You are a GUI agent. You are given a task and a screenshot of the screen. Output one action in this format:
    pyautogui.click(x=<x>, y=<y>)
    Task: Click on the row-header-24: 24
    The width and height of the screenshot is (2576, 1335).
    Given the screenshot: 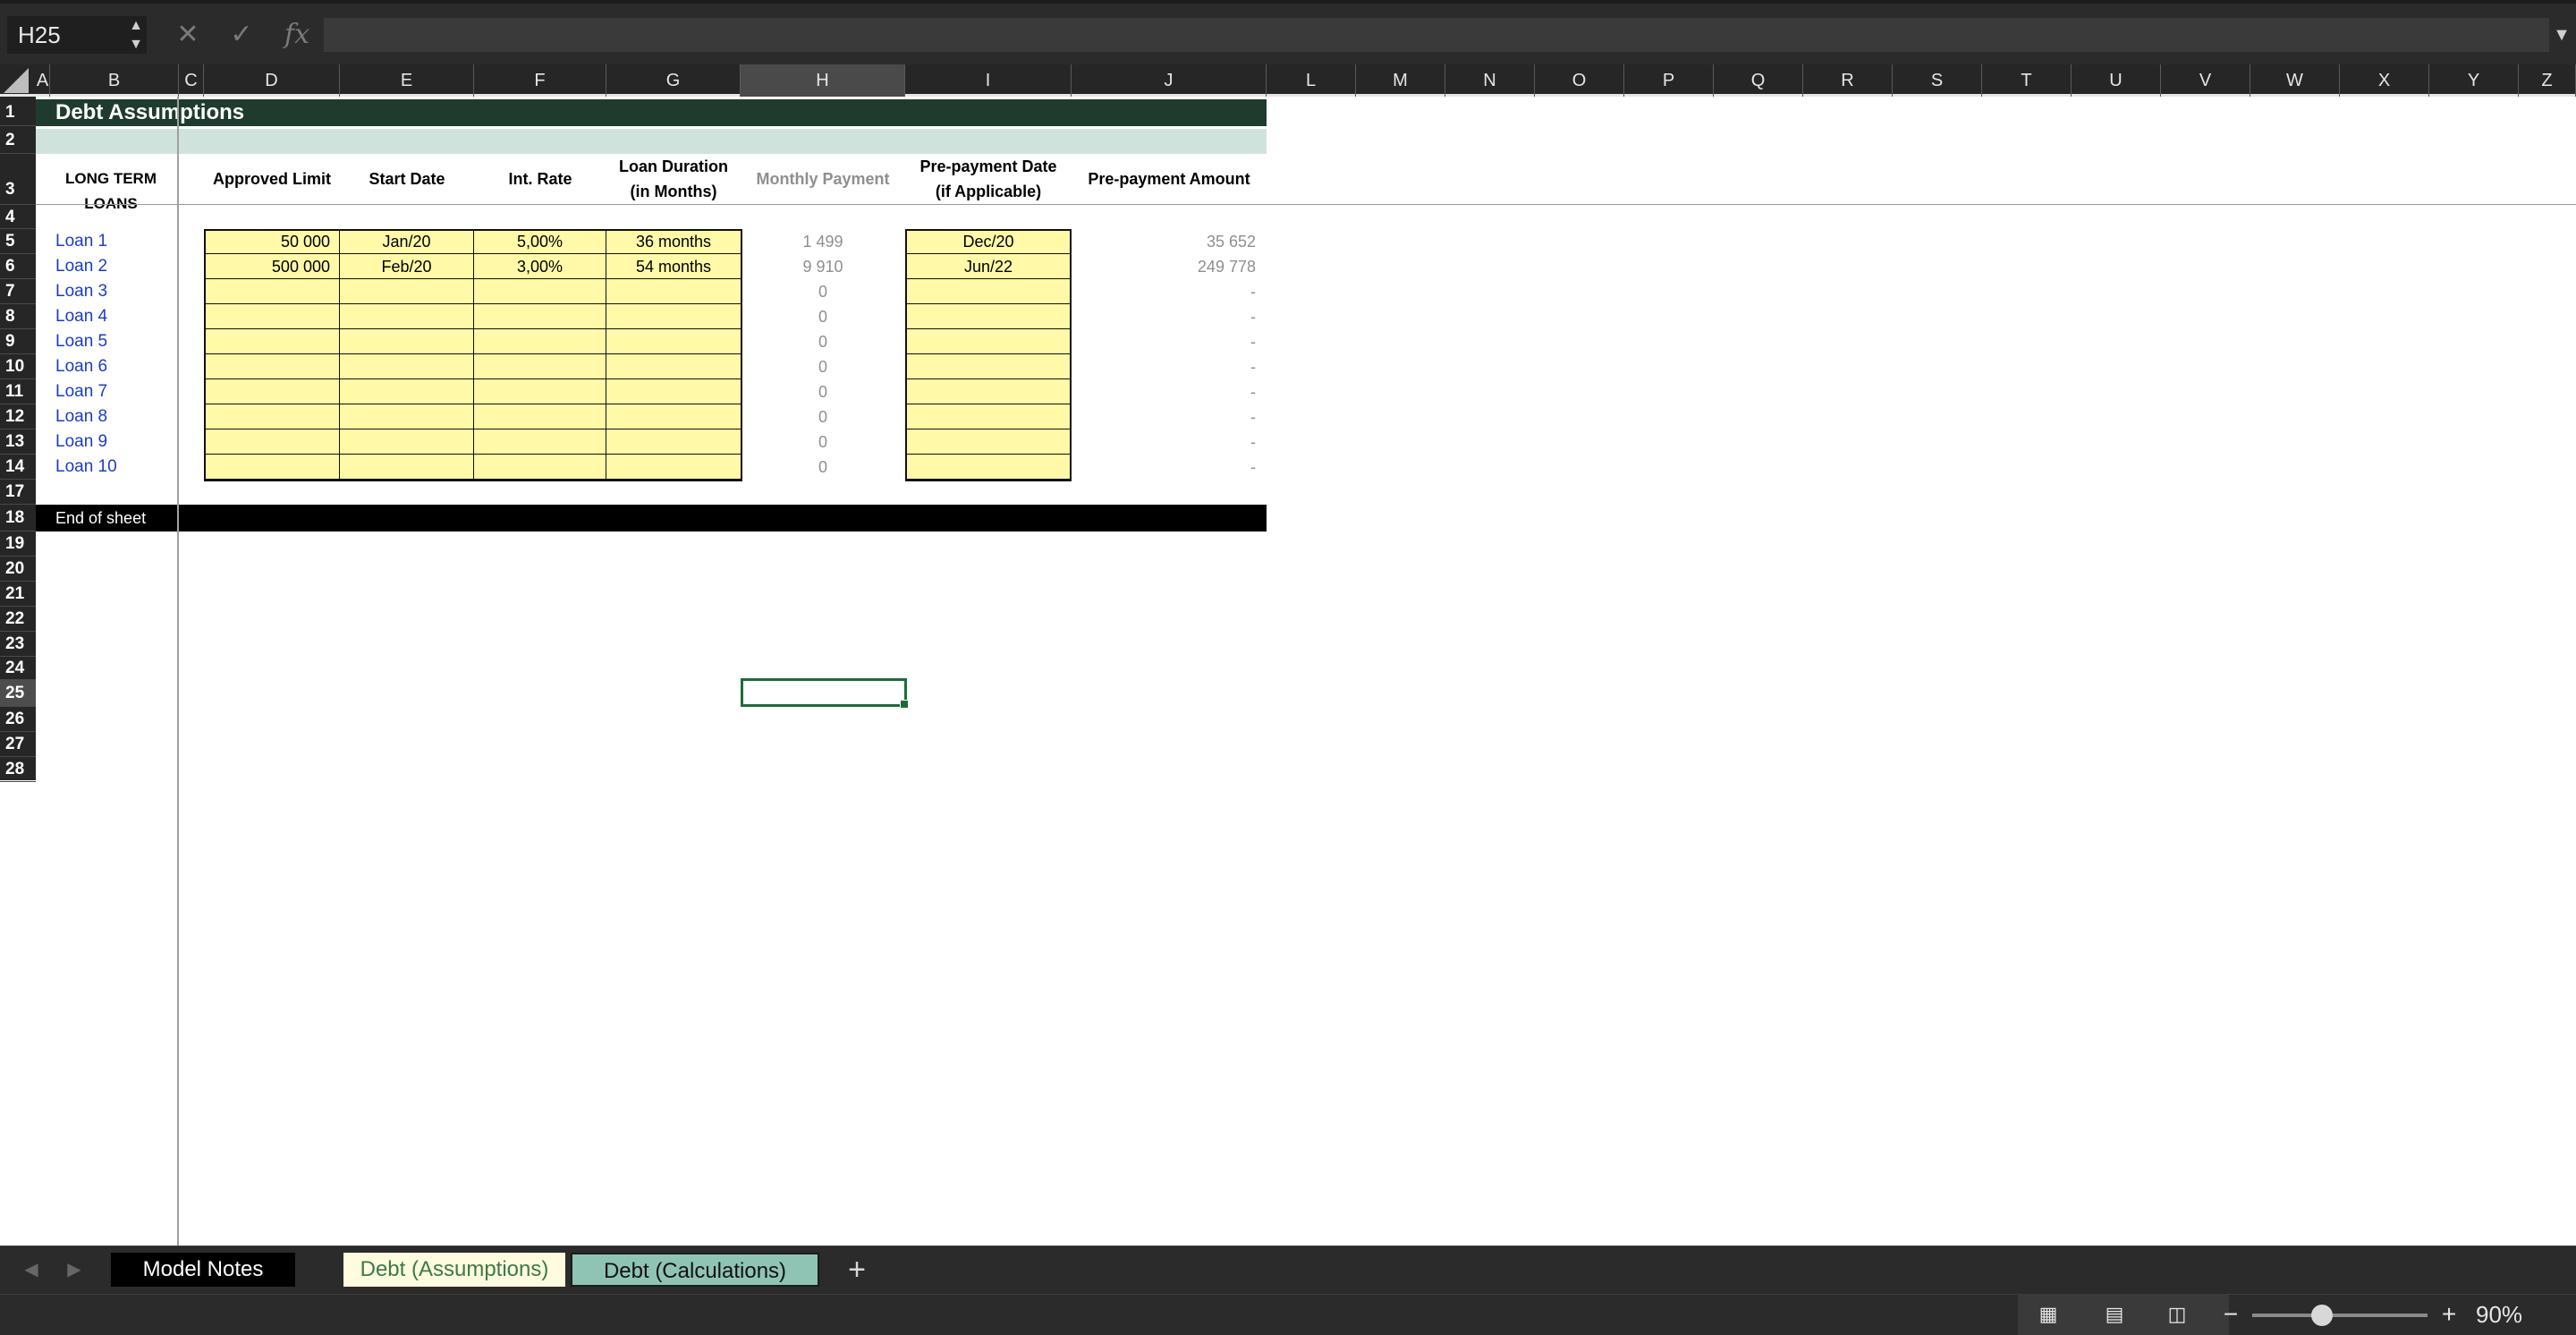 What is the action you would take?
    pyautogui.click(x=18, y=668)
    